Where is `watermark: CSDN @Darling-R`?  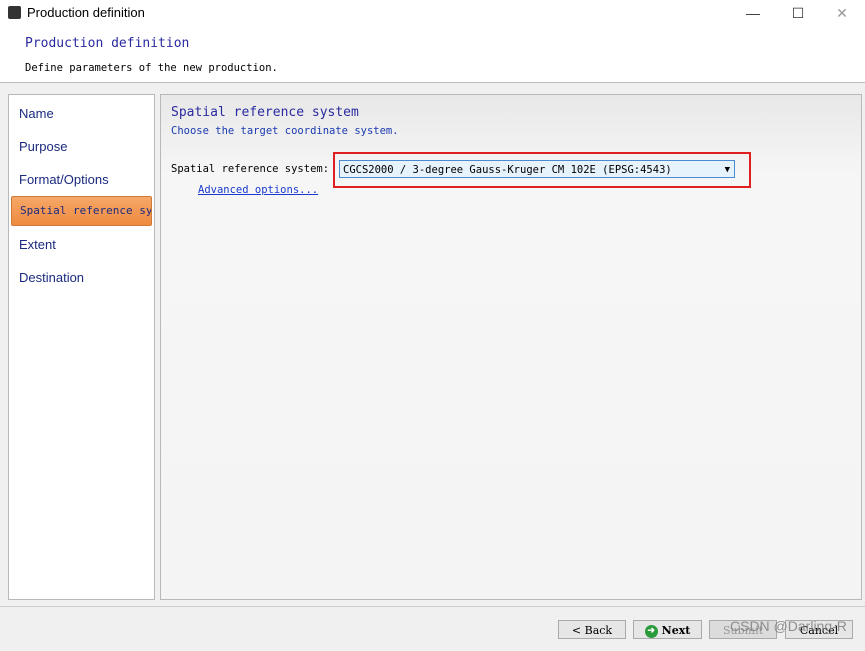 watermark: CSDN @Darling-R is located at coordinates (788, 626).